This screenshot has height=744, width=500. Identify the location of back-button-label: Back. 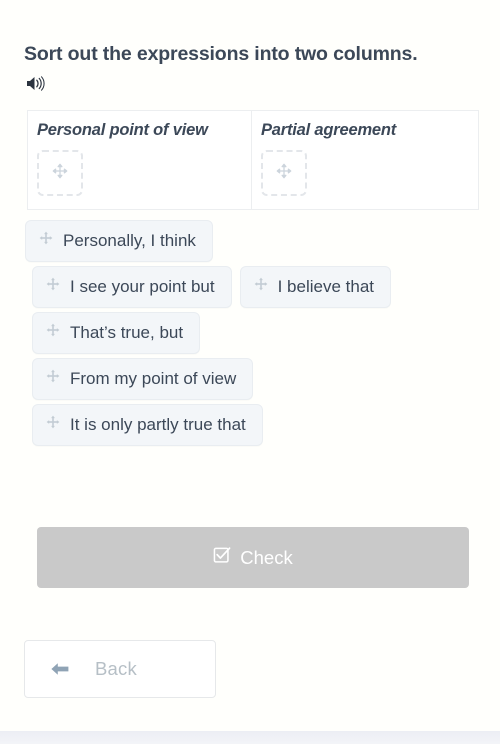
(116, 668).